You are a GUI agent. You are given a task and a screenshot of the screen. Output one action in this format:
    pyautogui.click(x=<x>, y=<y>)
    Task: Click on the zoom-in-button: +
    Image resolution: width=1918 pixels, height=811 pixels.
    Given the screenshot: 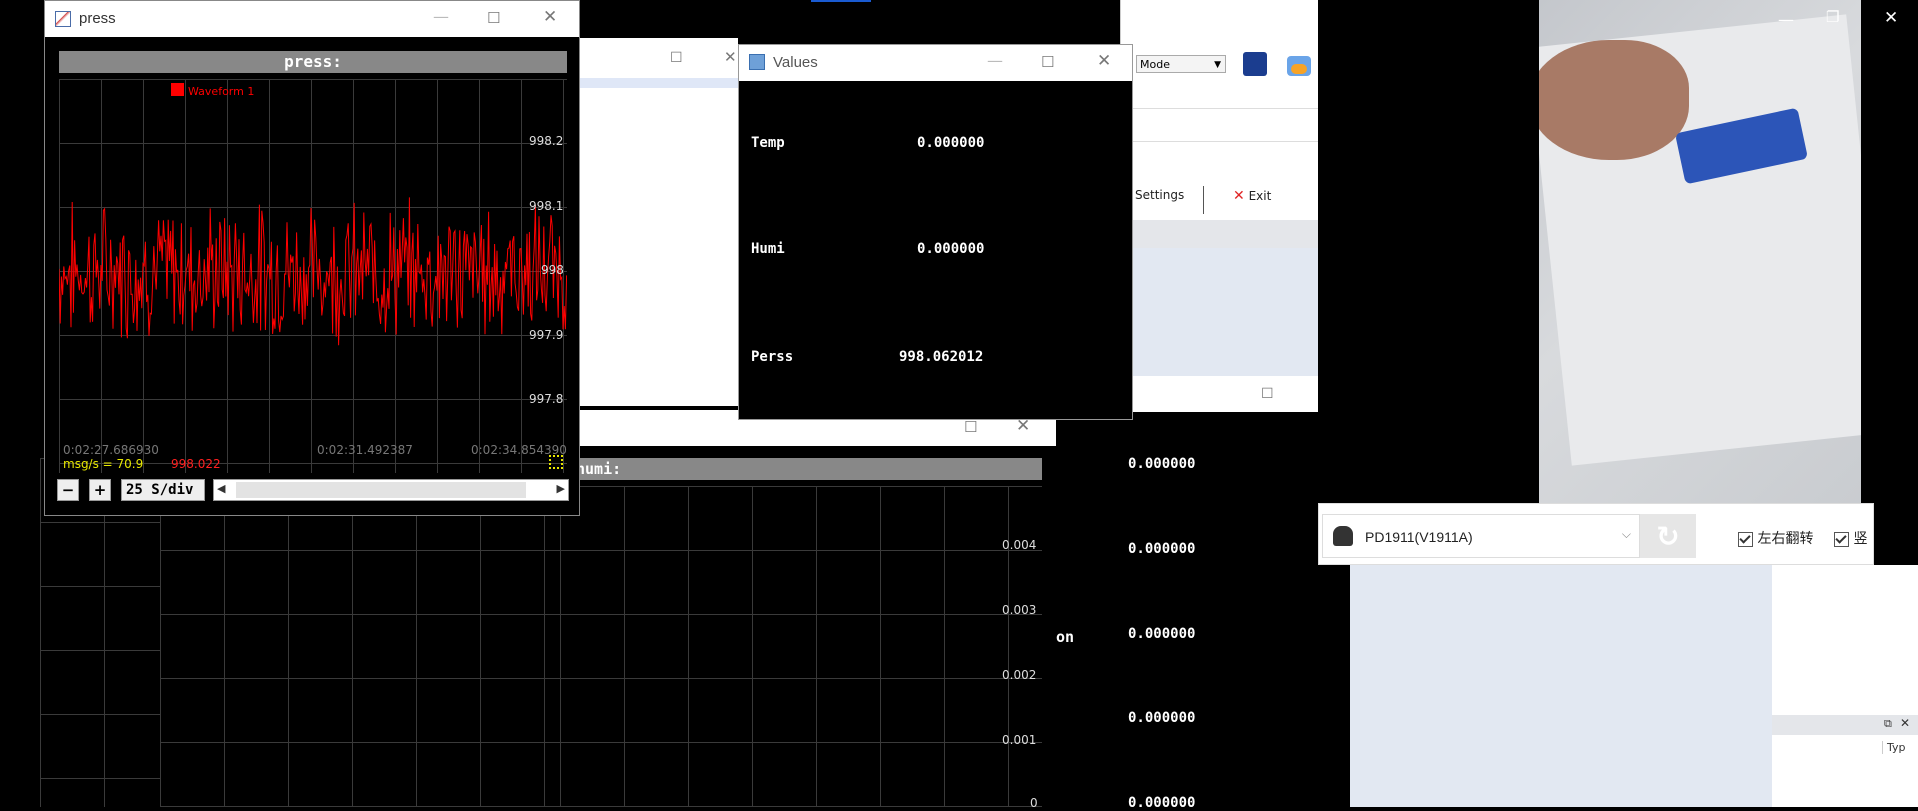 What is the action you would take?
    pyautogui.click(x=100, y=490)
    